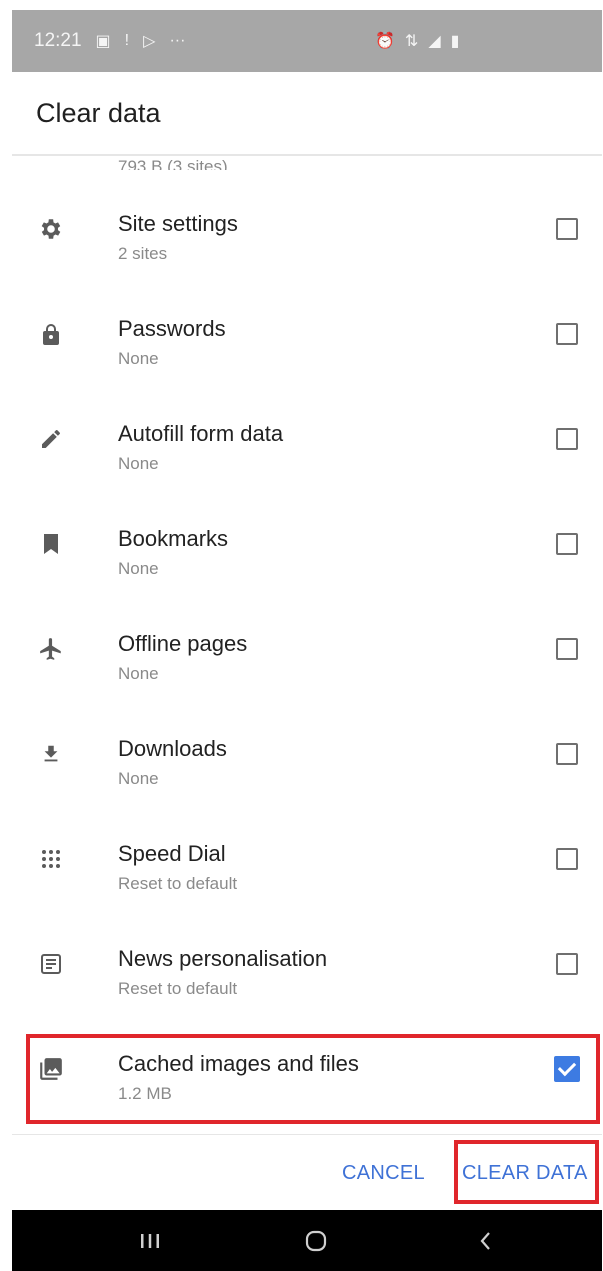  What do you see at coordinates (145, 1093) in the screenshot?
I see `option-subtitle: 1.2 MB` at bounding box center [145, 1093].